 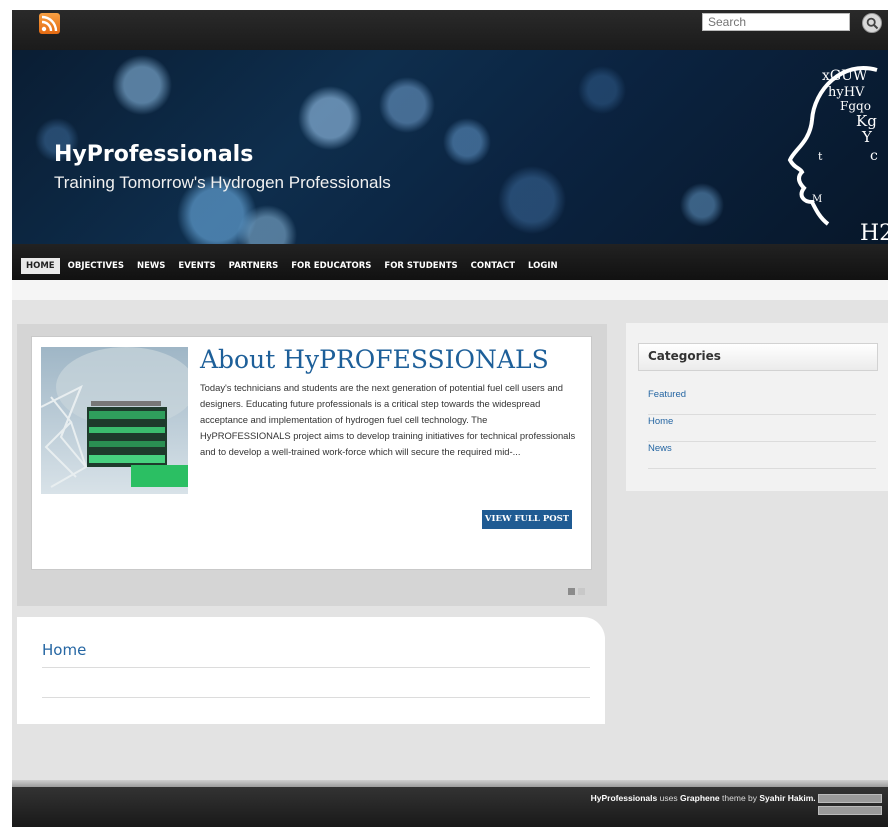 I want to click on rss-icon, so click(x=49, y=23).